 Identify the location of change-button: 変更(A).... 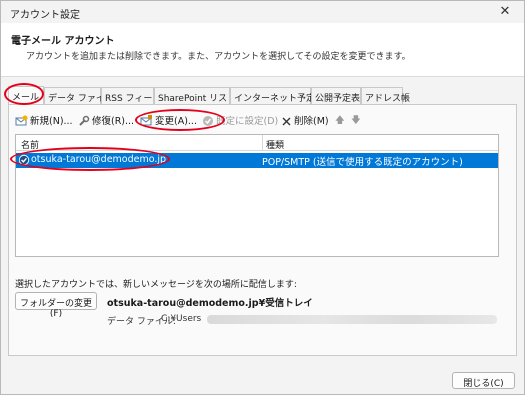
(168, 121).